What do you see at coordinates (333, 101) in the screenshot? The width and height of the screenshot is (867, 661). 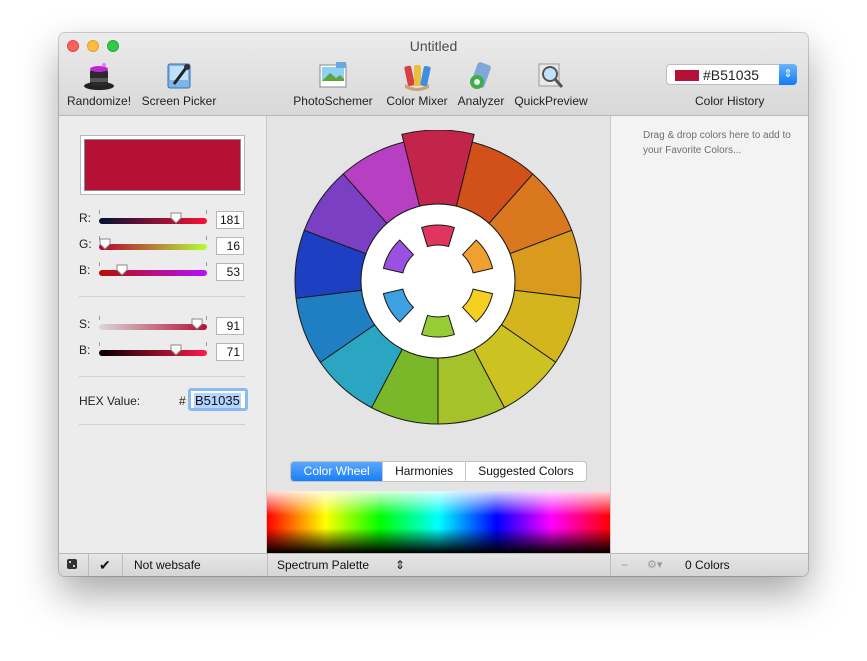 I see `photoschemer-label: PhotoSchemer` at bounding box center [333, 101].